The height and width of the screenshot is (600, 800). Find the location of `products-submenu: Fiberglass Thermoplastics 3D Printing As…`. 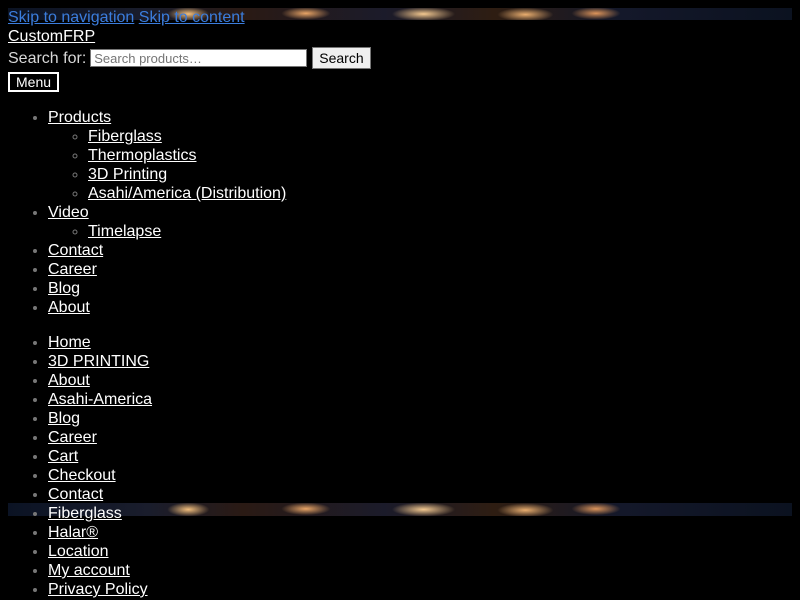

products-submenu: Fiberglass Thermoplastics 3D Printing As… is located at coordinates (420, 165).